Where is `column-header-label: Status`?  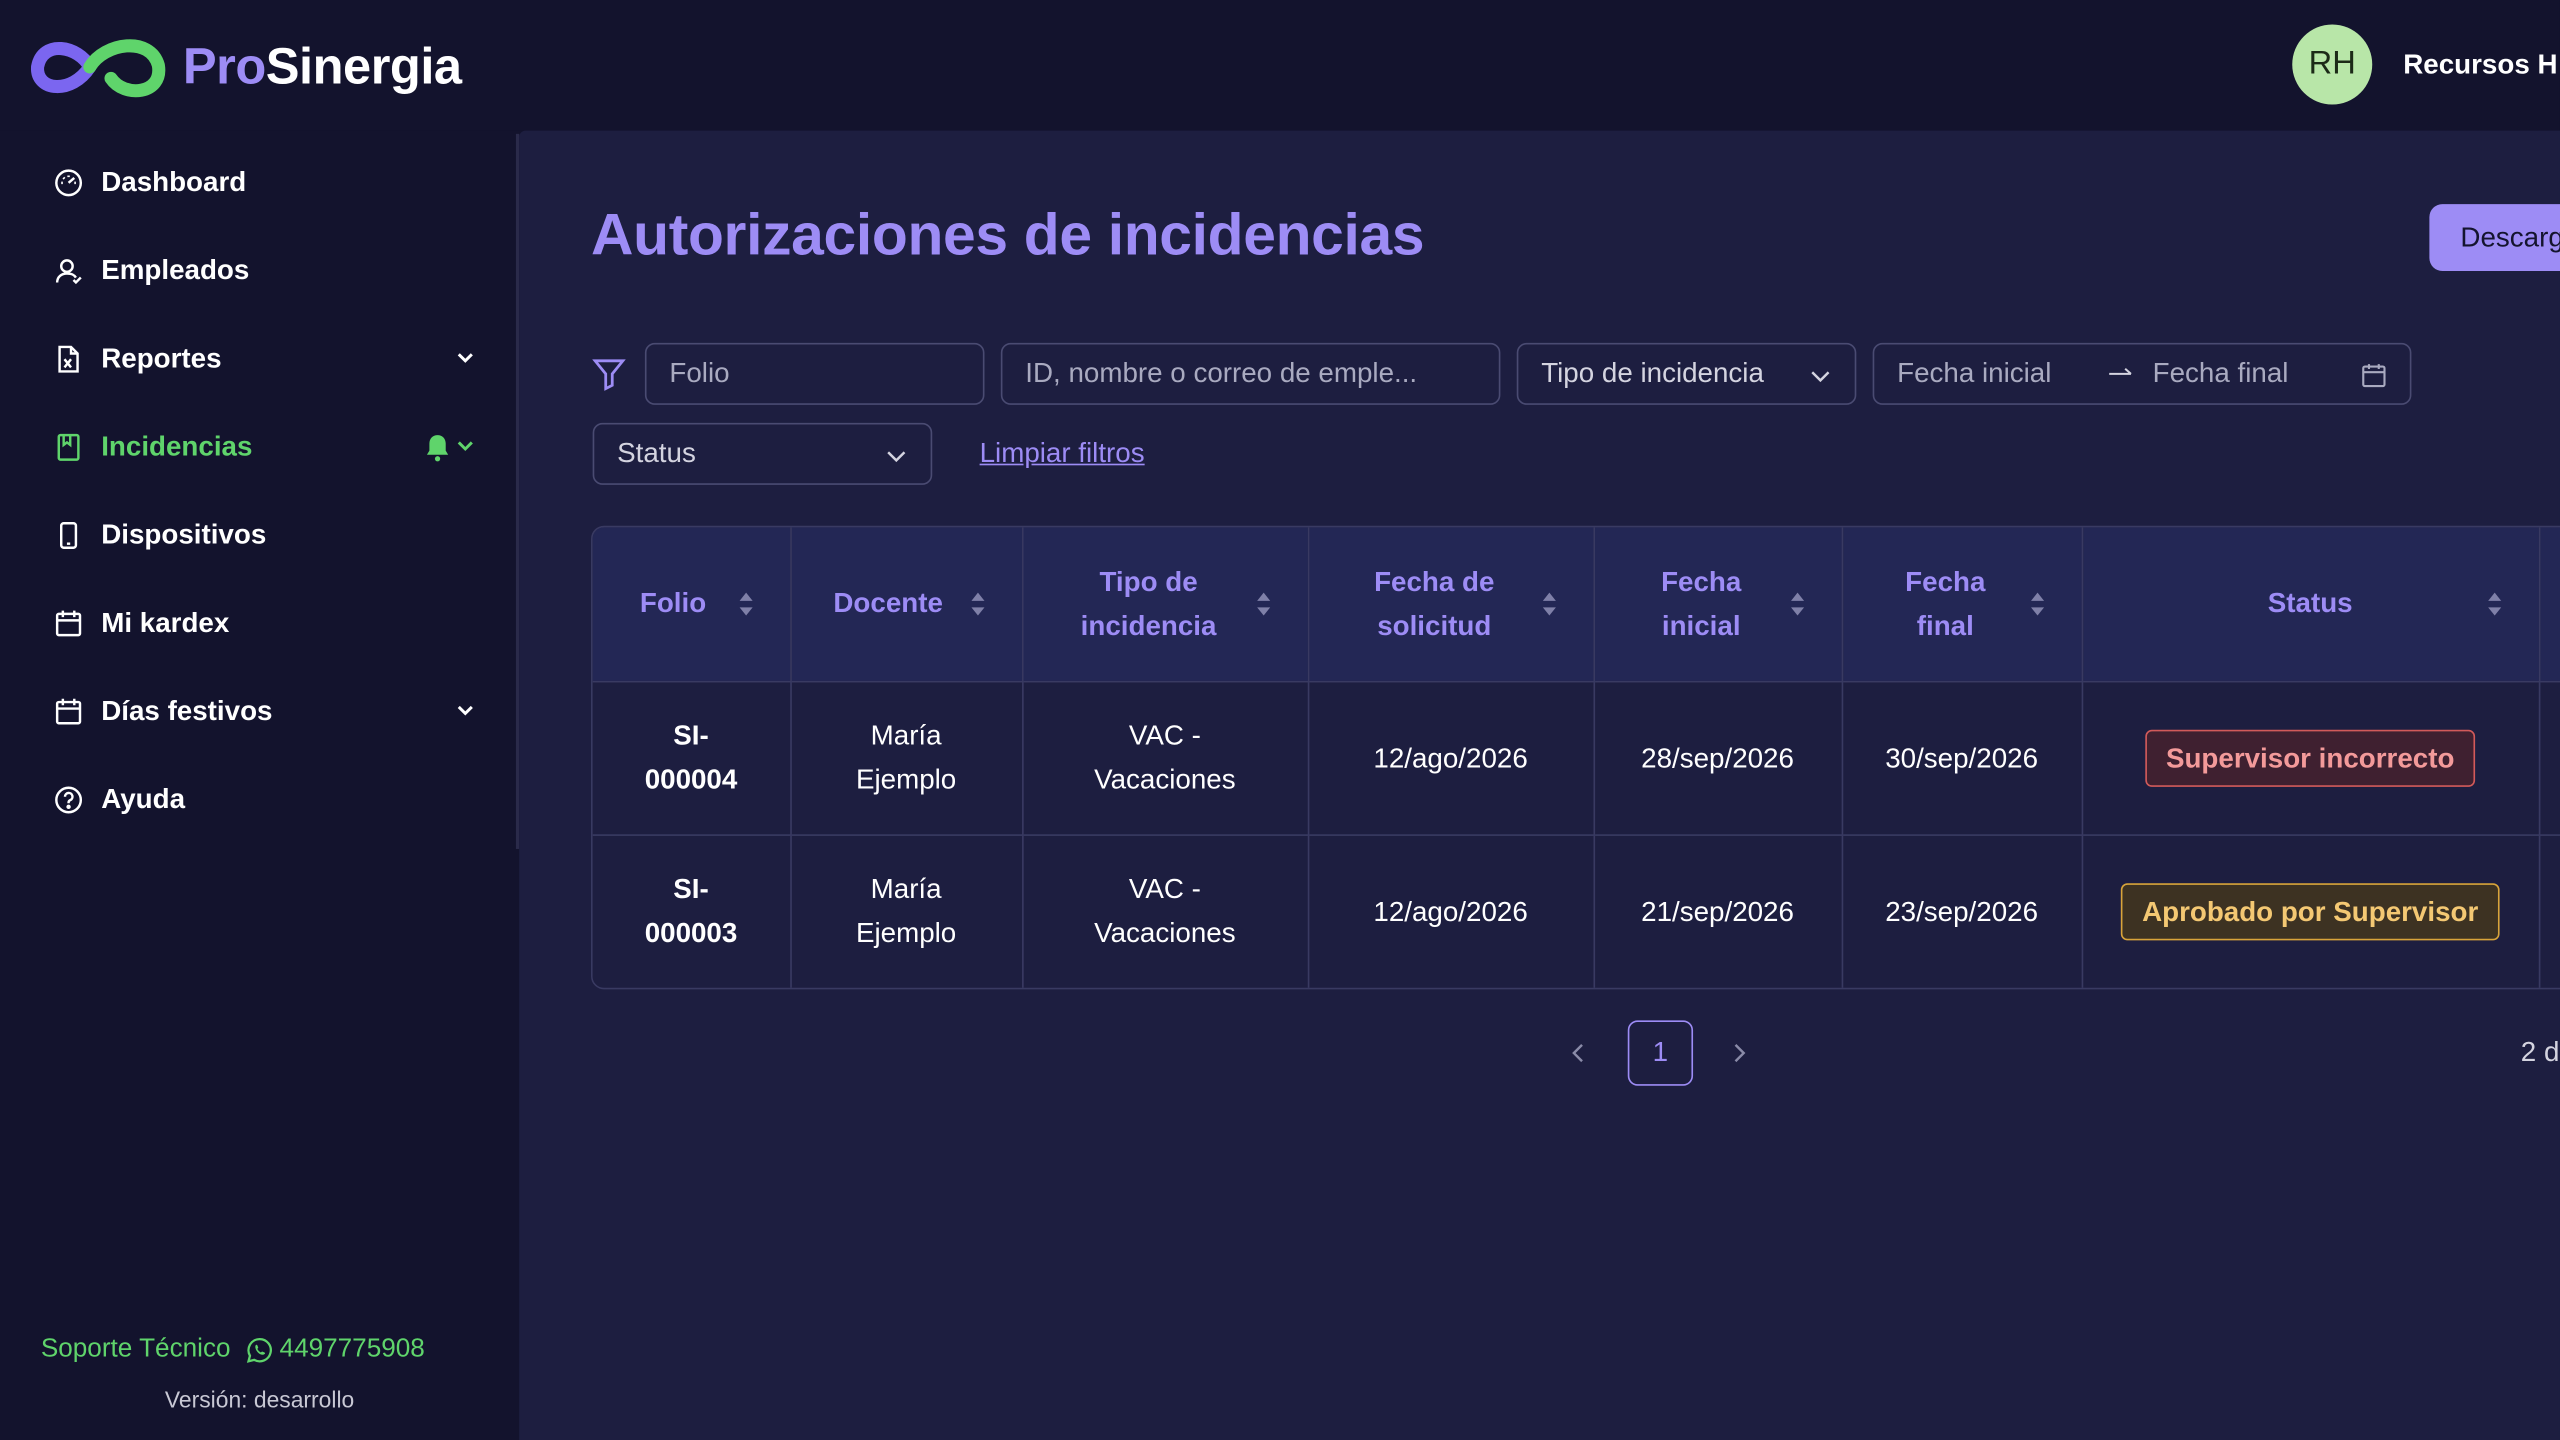 column-header-label: Status is located at coordinates (2310, 604).